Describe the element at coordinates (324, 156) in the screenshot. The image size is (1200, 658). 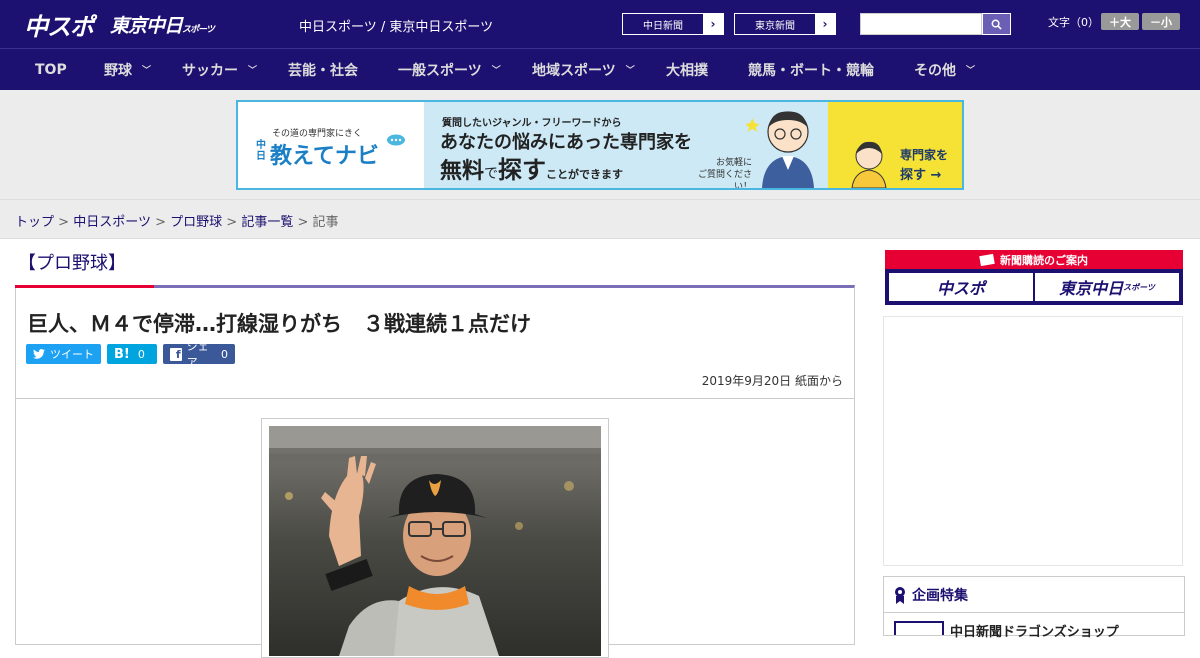
I see `banner-brand-name: 教えてナビ` at that location.